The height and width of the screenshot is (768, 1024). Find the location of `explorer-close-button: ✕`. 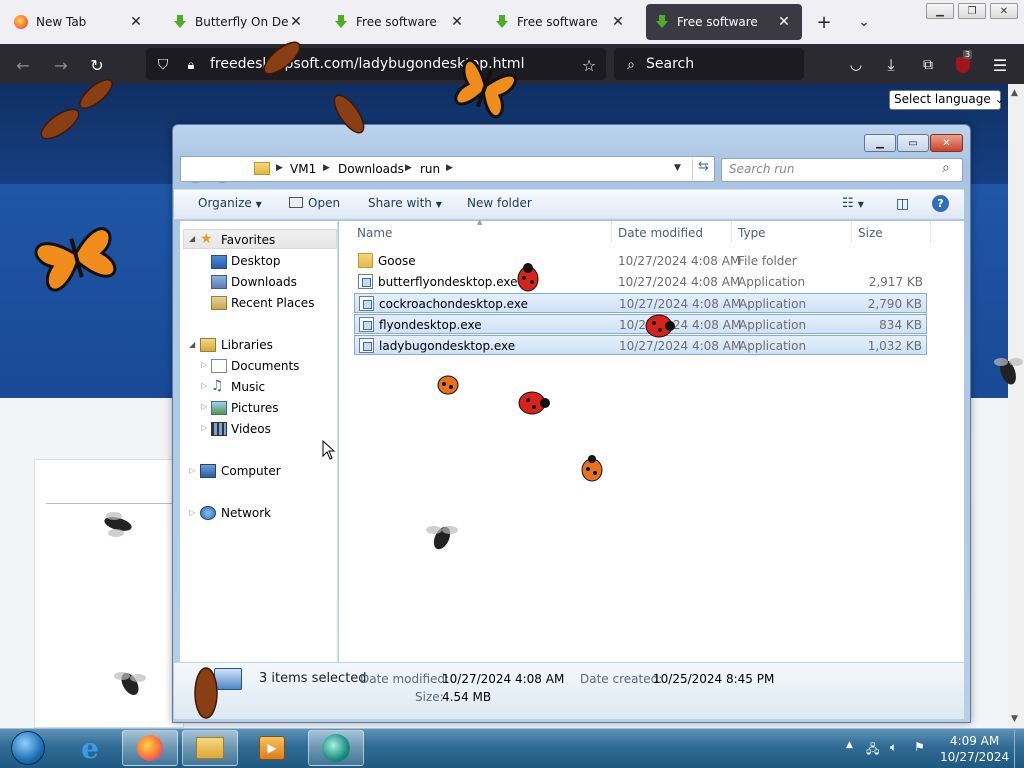

explorer-close-button: ✕ is located at coordinates (946, 143).